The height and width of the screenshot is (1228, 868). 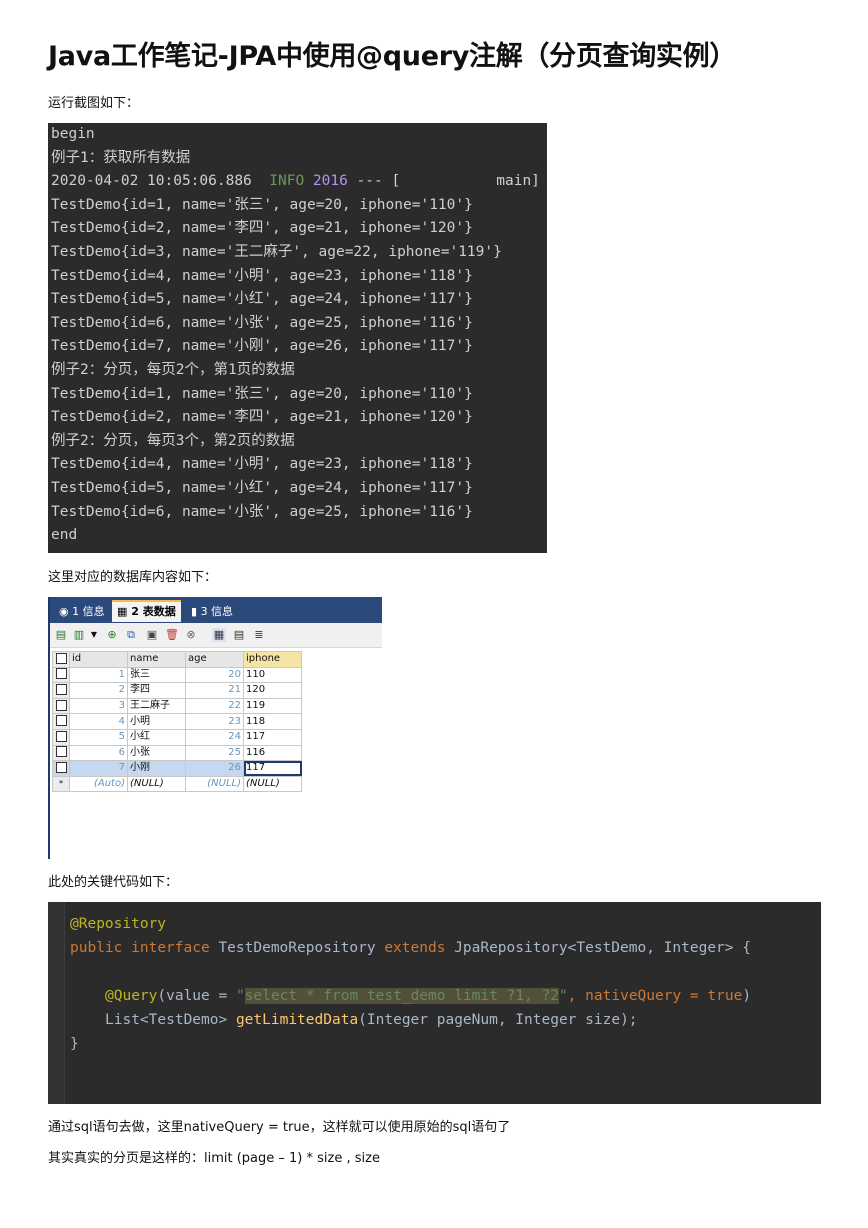 What do you see at coordinates (82, 612) in the screenshot?
I see `tab-info-1: ◉ 1 信息` at bounding box center [82, 612].